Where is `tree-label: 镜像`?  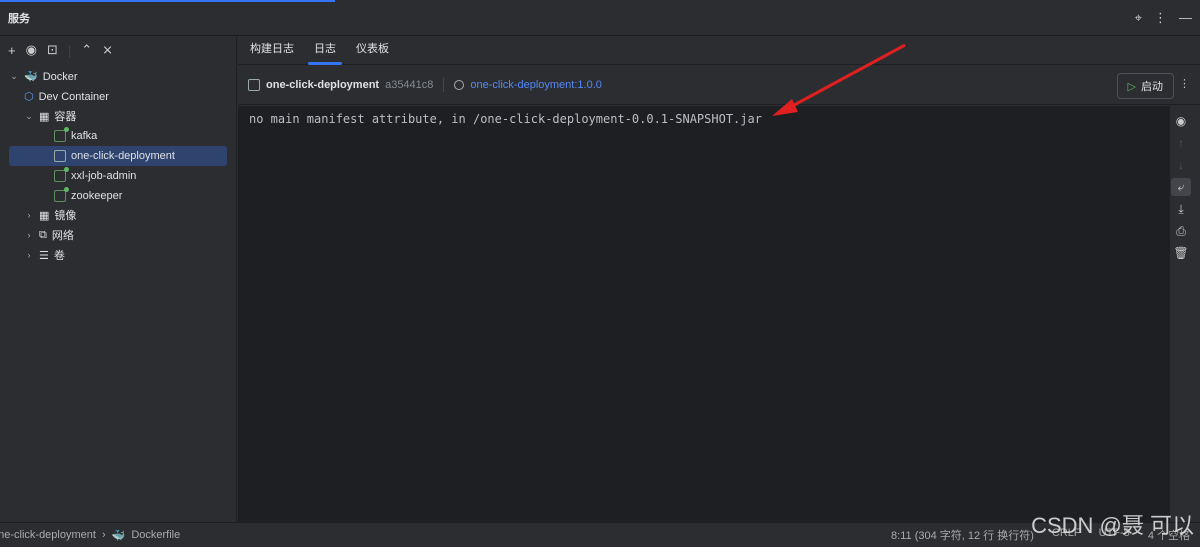
tree-label: 镜像 is located at coordinates (65, 216).